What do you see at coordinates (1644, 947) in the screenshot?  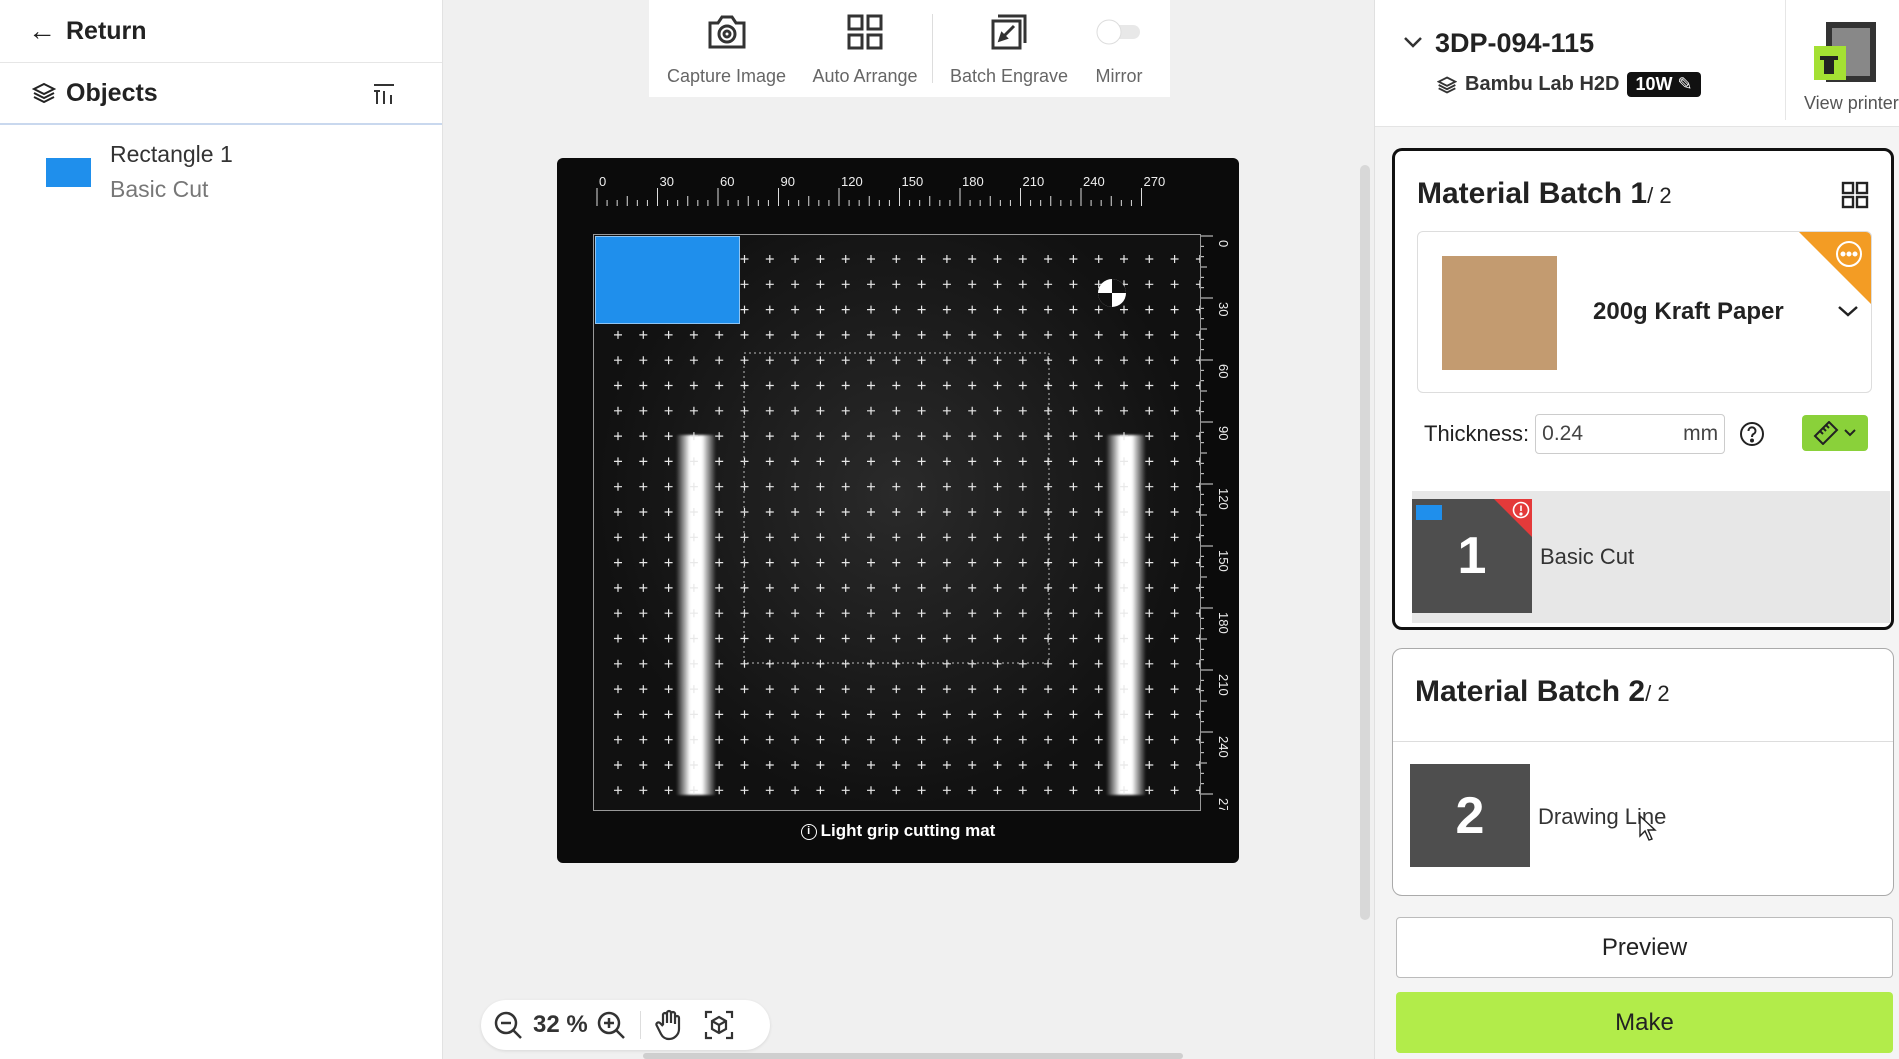 I see `preview-button: Preview` at bounding box center [1644, 947].